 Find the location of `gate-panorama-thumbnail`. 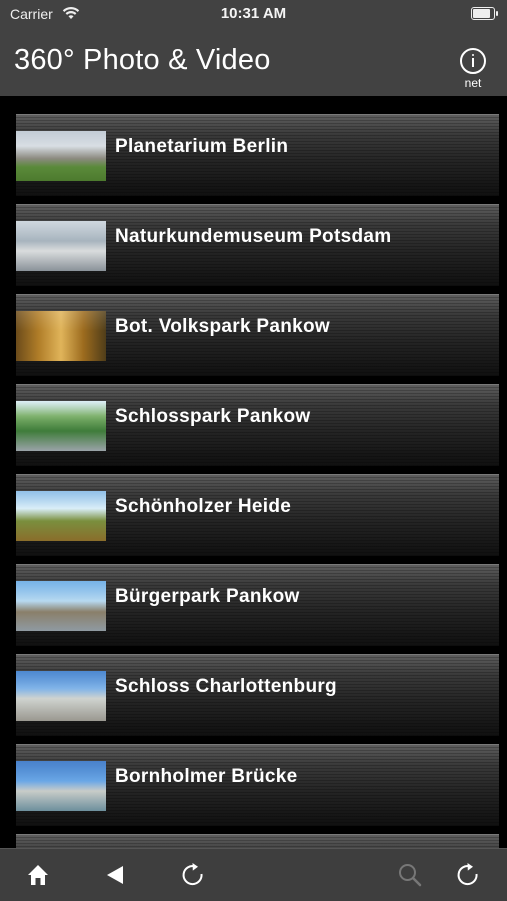

gate-panorama-thumbnail is located at coordinates (61, 606).